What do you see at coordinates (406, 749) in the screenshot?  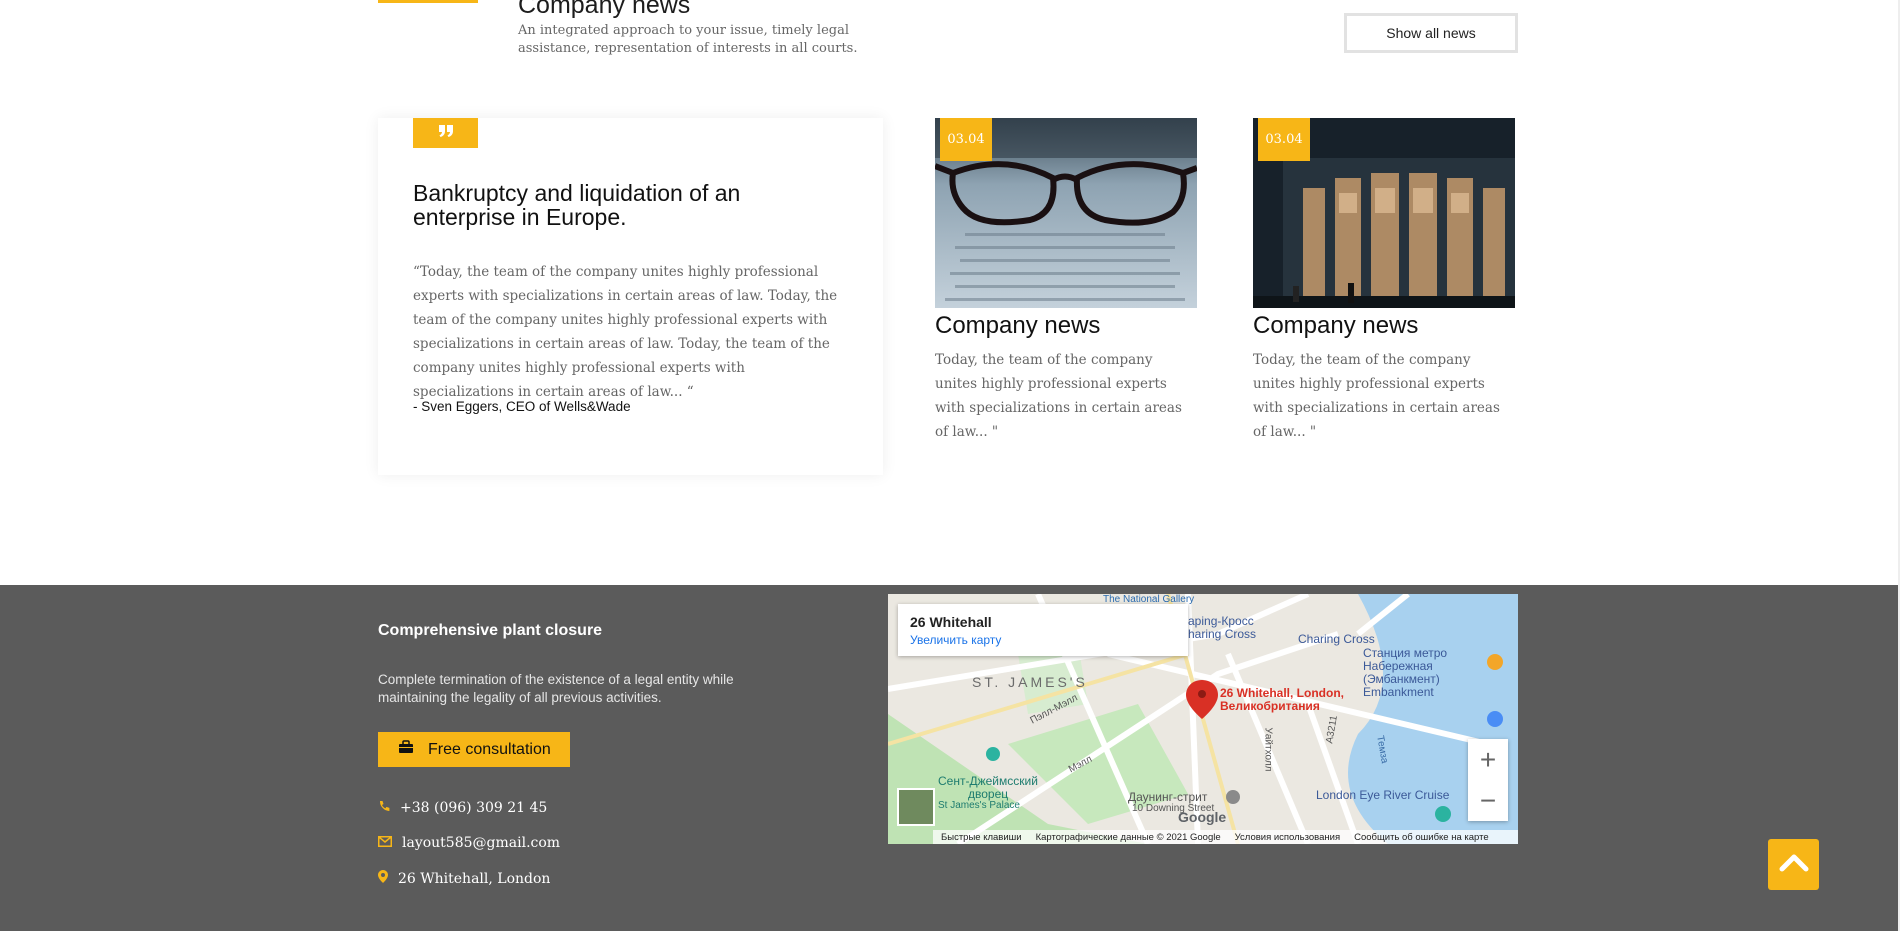 I see `briefcase-icon` at bounding box center [406, 749].